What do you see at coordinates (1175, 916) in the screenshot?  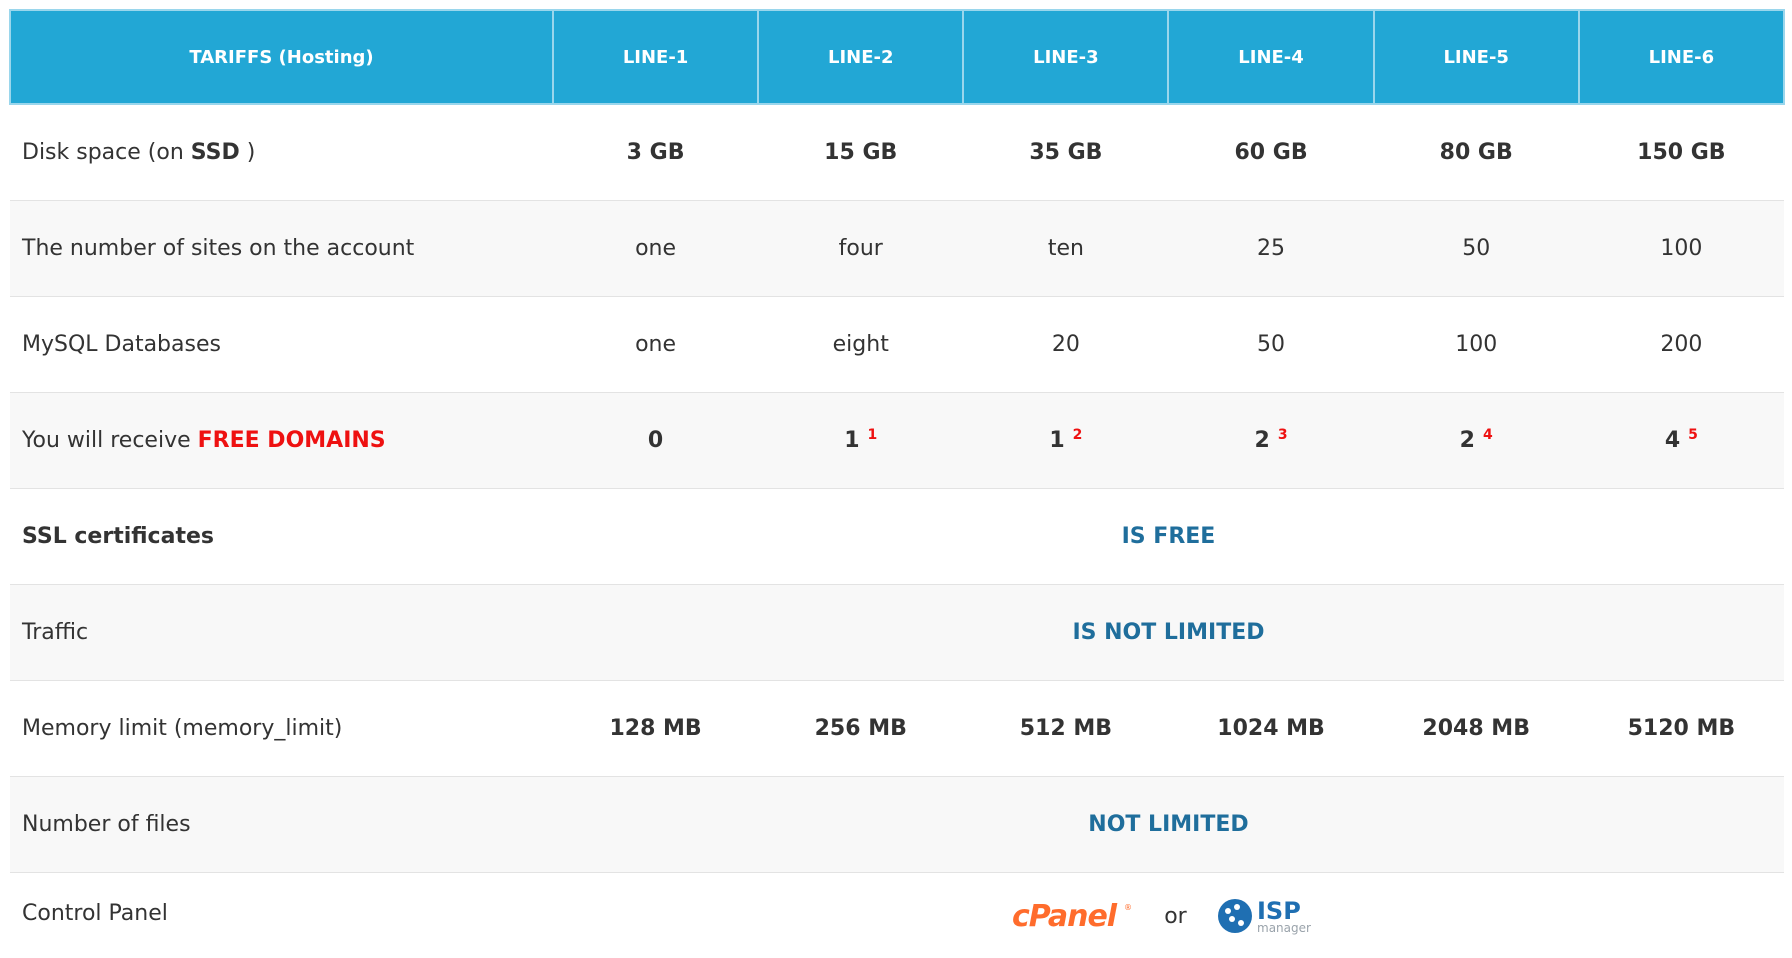 I see `control-panel-or: or` at bounding box center [1175, 916].